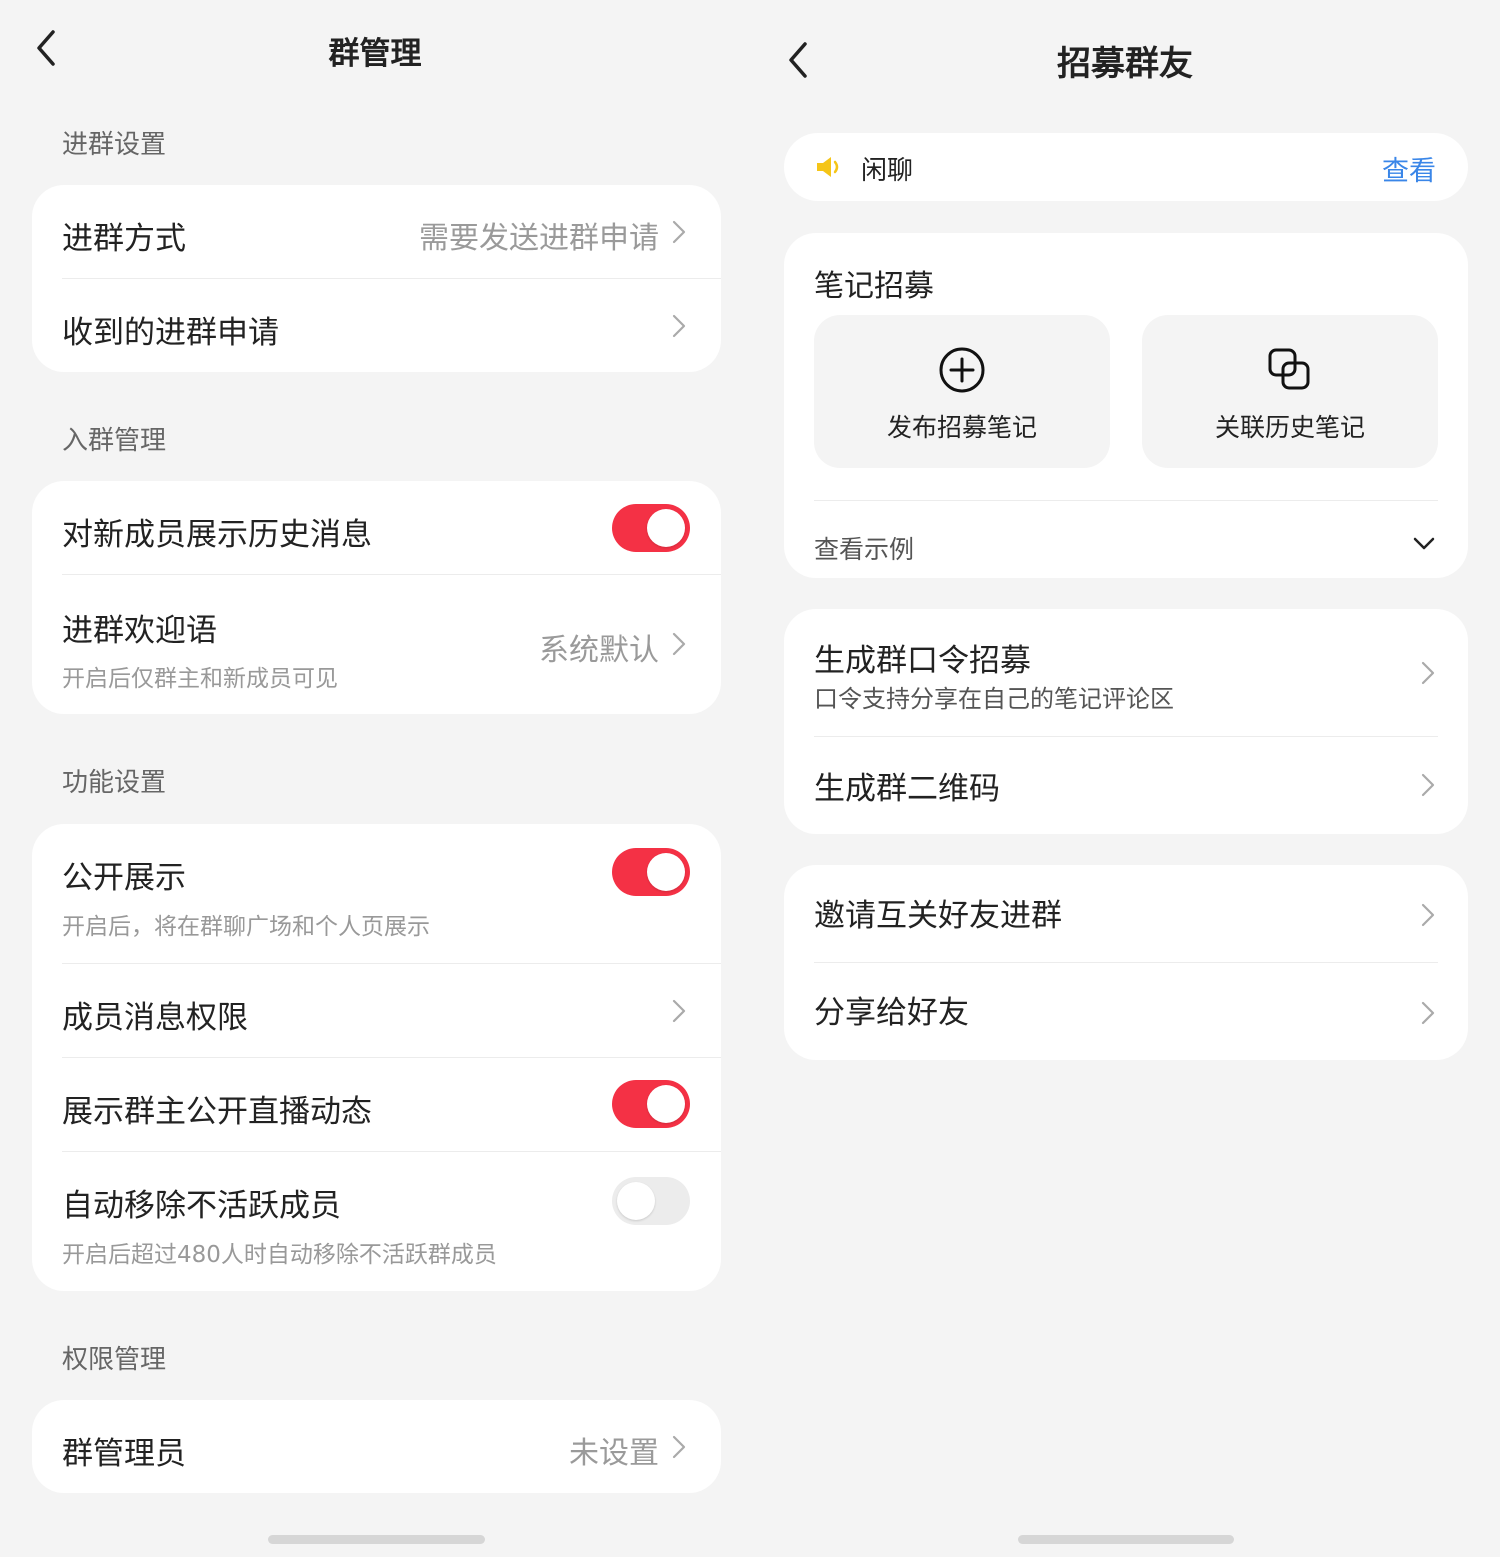  Describe the element at coordinates (1290, 391) in the screenshot. I see `link-history-note-button: 关联历史笔记` at that location.